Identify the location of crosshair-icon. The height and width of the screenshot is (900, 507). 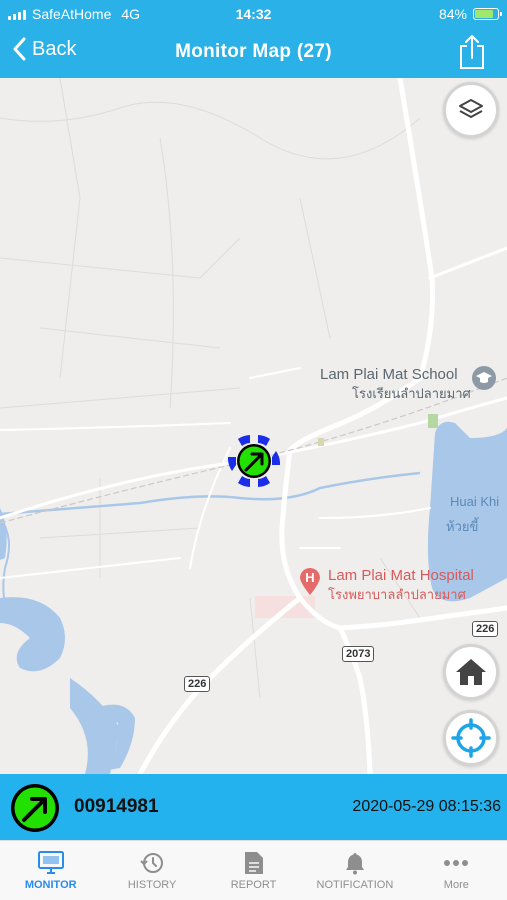
(471, 738).